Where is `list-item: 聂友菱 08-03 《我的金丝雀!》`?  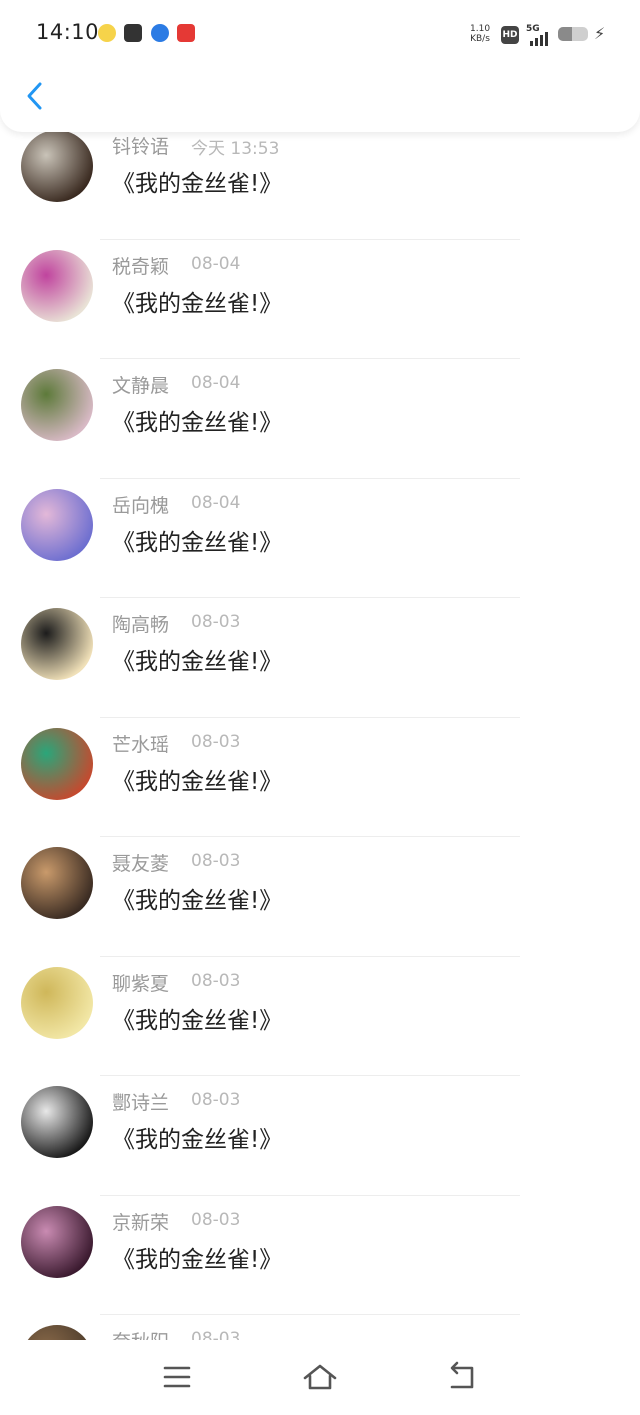 list-item: 聂友菱 08-03 《我的金丝雀!》 is located at coordinates (320, 897).